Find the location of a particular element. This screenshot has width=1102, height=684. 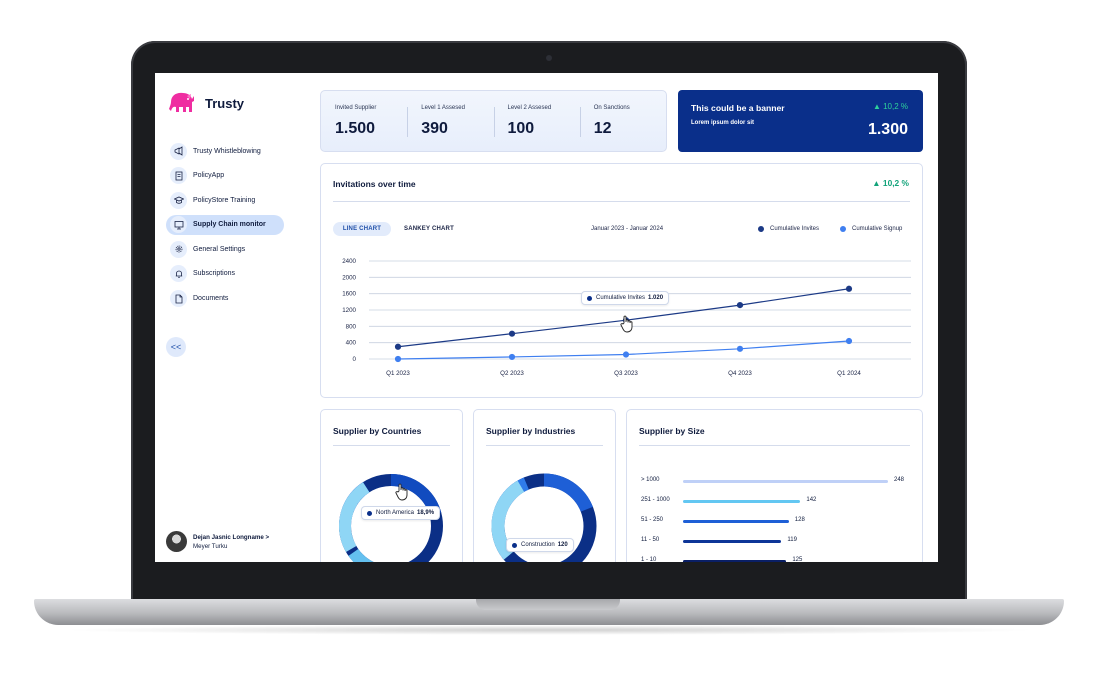

laptop-notch is located at coordinates (548, 604).